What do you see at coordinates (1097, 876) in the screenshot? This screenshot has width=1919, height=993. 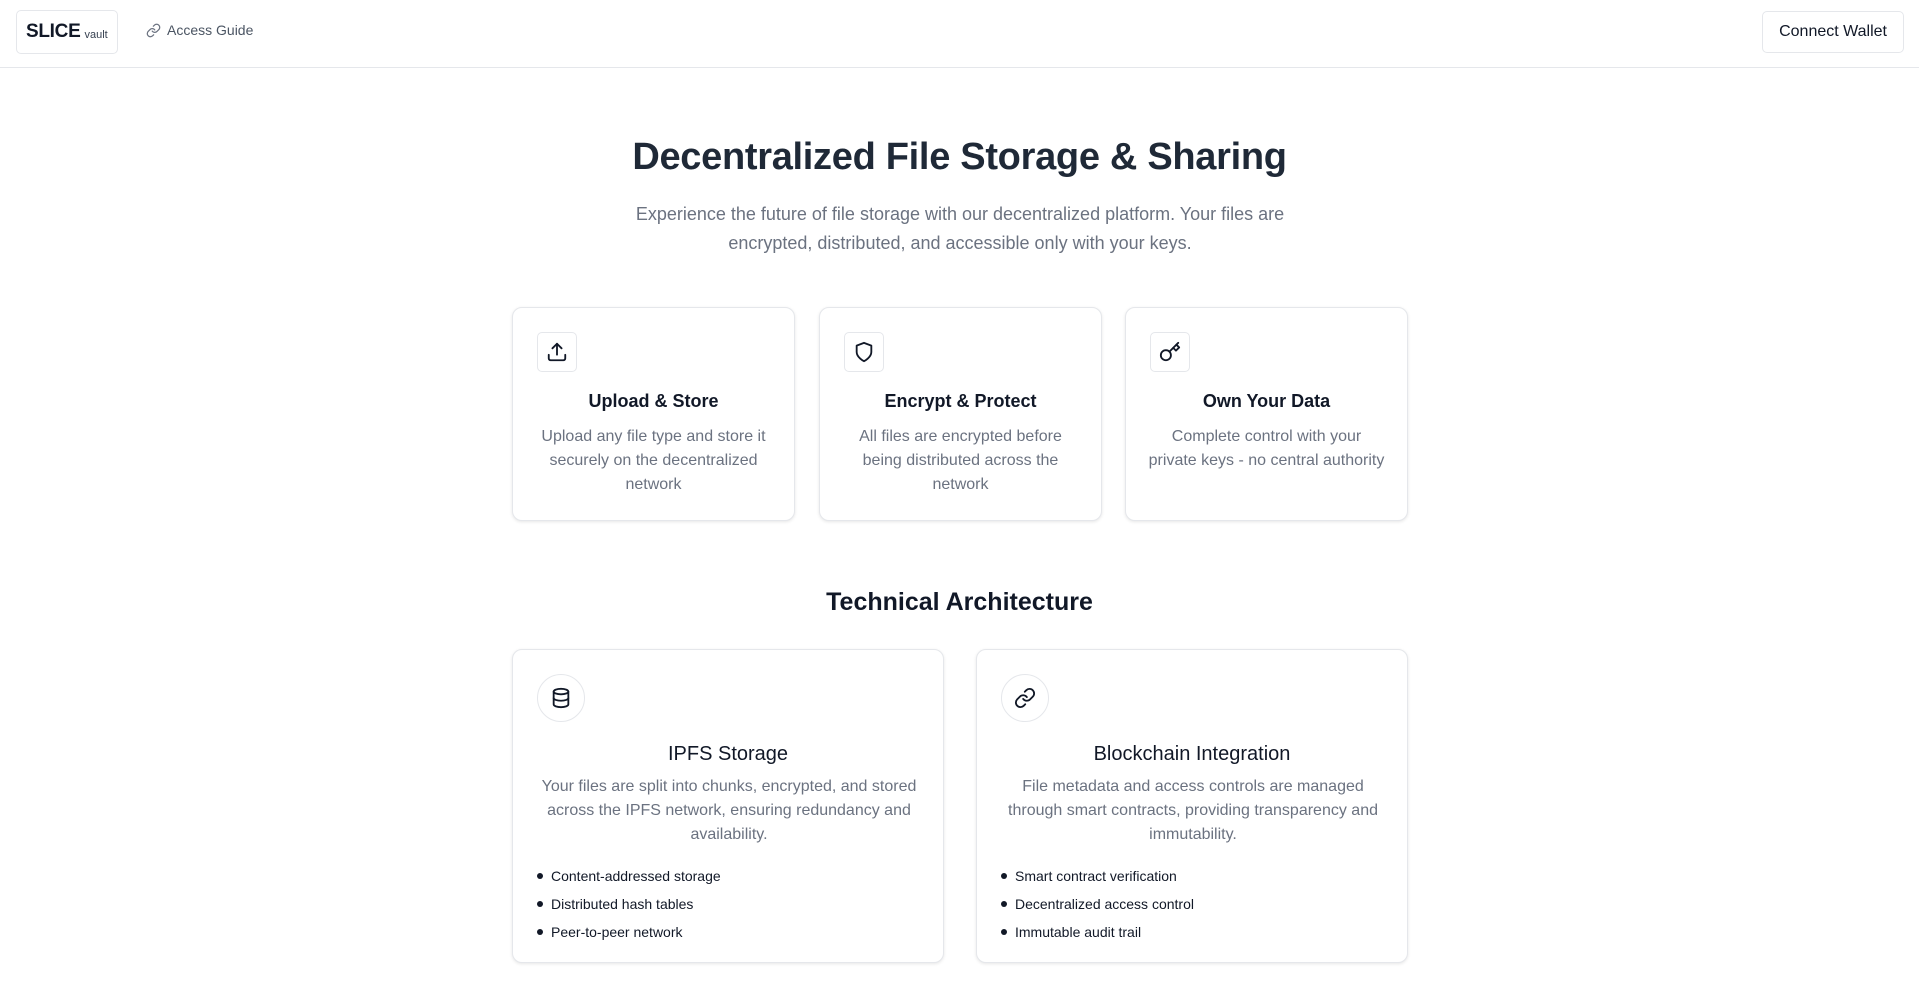 I see `list-item: Smart contract verification` at bounding box center [1097, 876].